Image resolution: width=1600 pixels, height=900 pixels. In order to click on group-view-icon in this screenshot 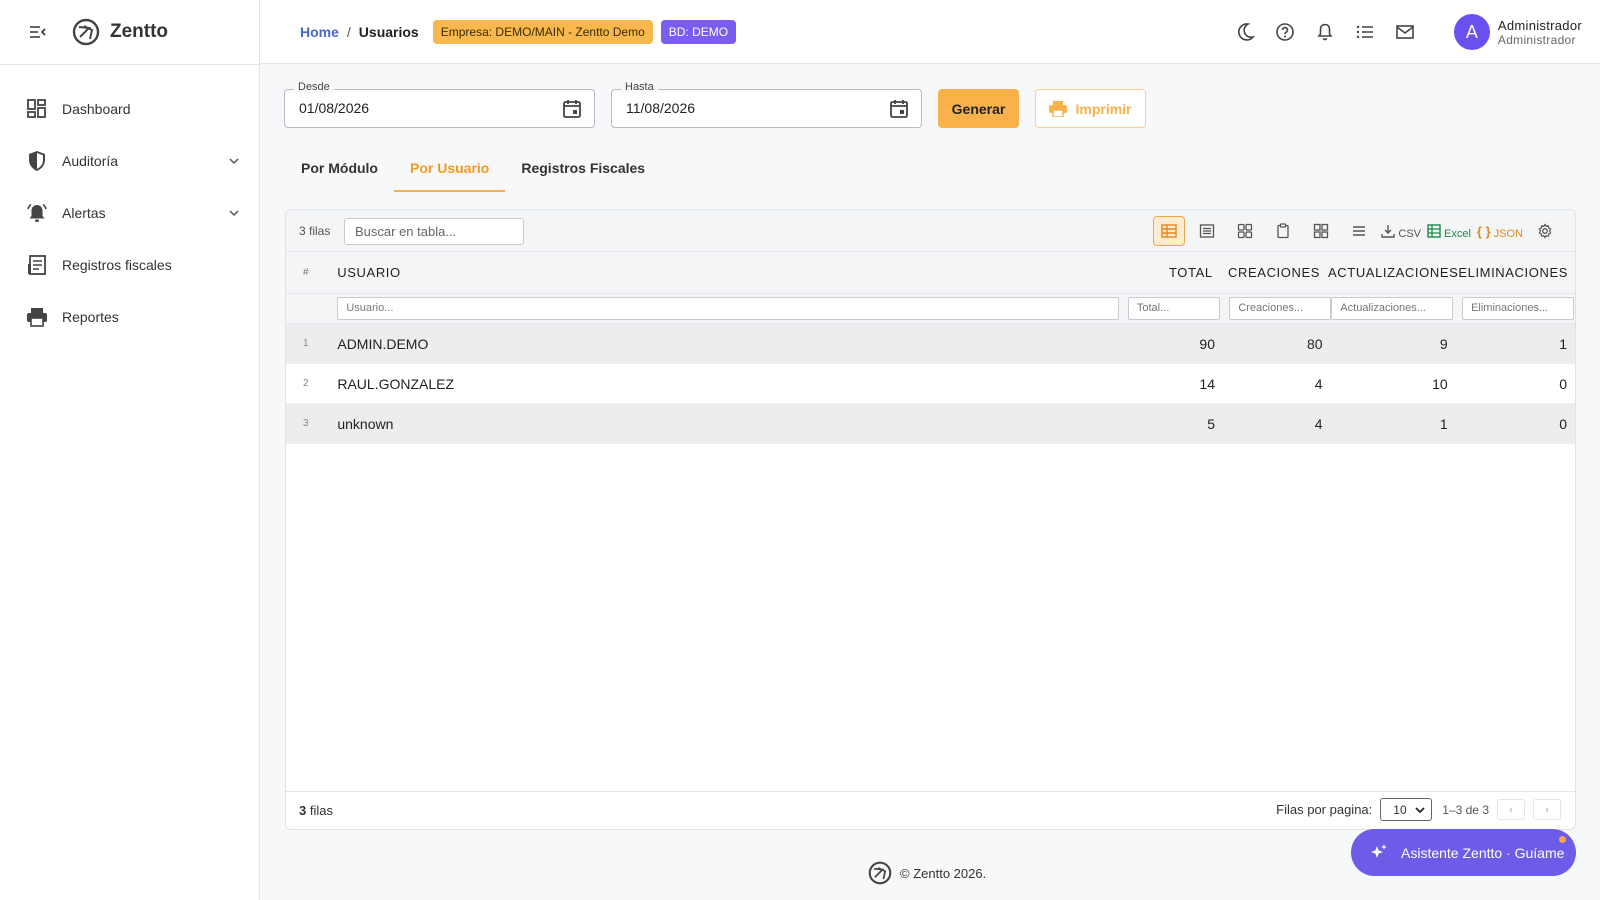, I will do `click(1321, 231)`.